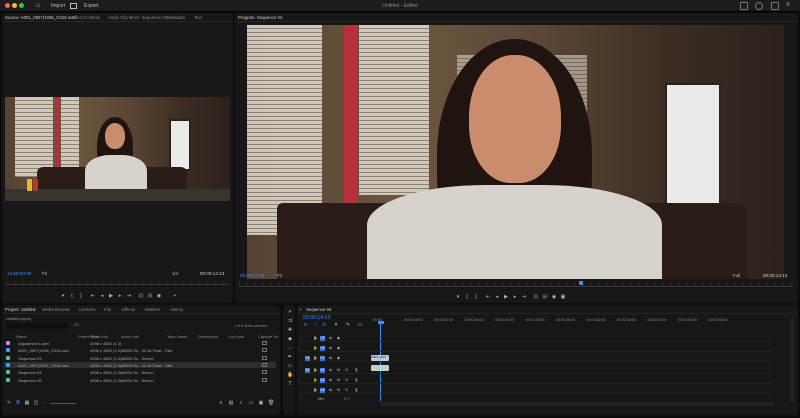 The width and height of the screenshot is (800, 418). Describe the element at coordinates (563, 297) in the screenshot. I see `comparison-view-icon: ▣` at that location.